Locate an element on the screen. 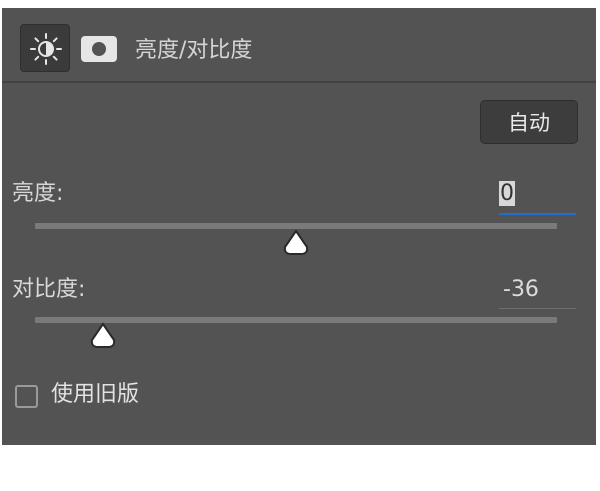 The image size is (600, 491). adjustments-tab is located at coordinates (45, 48).